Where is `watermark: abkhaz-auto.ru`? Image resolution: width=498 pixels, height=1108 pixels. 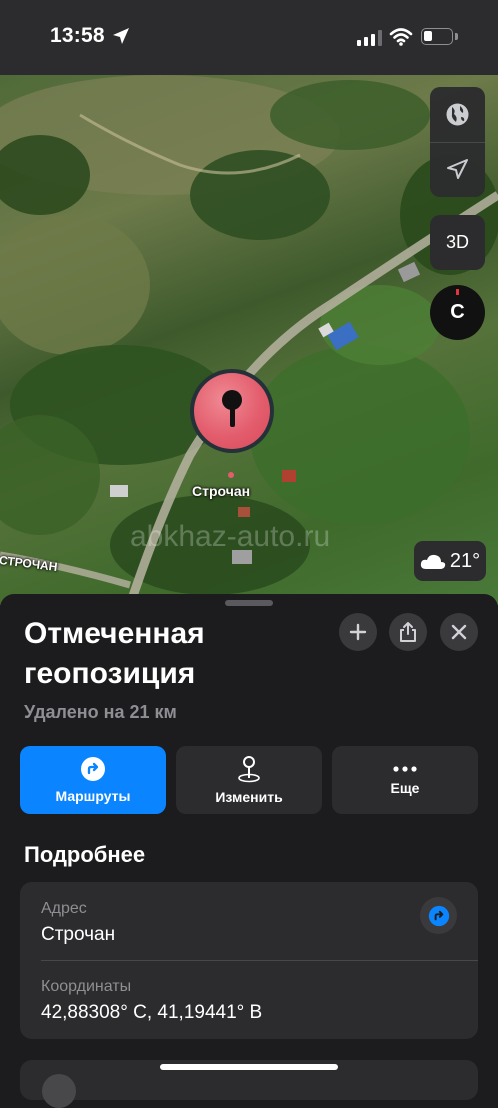 watermark: abkhaz-auto.ru is located at coordinates (230, 536).